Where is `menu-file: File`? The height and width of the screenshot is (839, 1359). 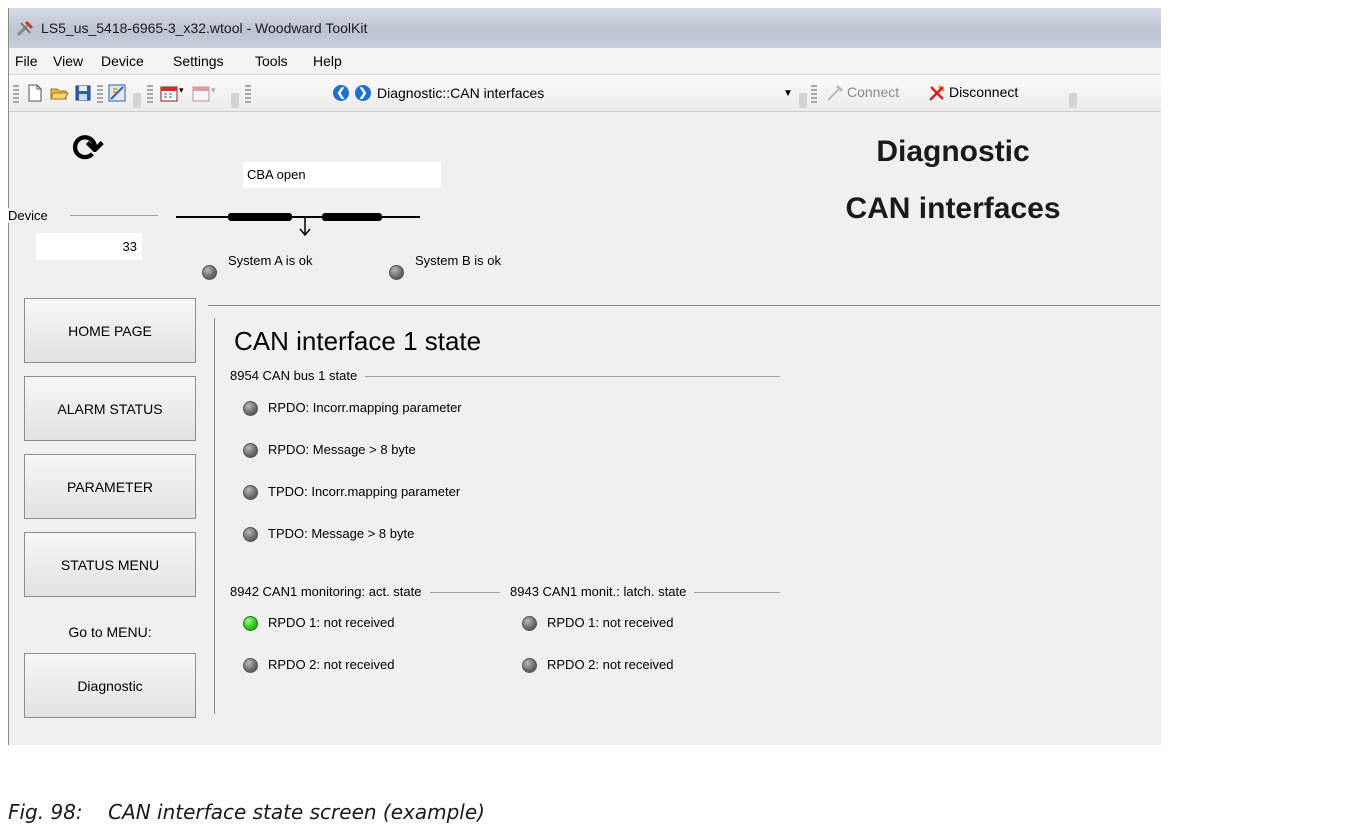
menu-file: File is located at coordinates (26, 61).